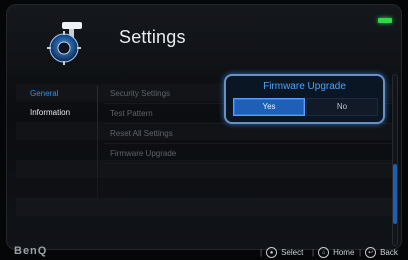 The width and height of the screenshot is (408, 260). I want to click on menu-item-reset-all-settings: Reset All Settings, so click(248, 134).